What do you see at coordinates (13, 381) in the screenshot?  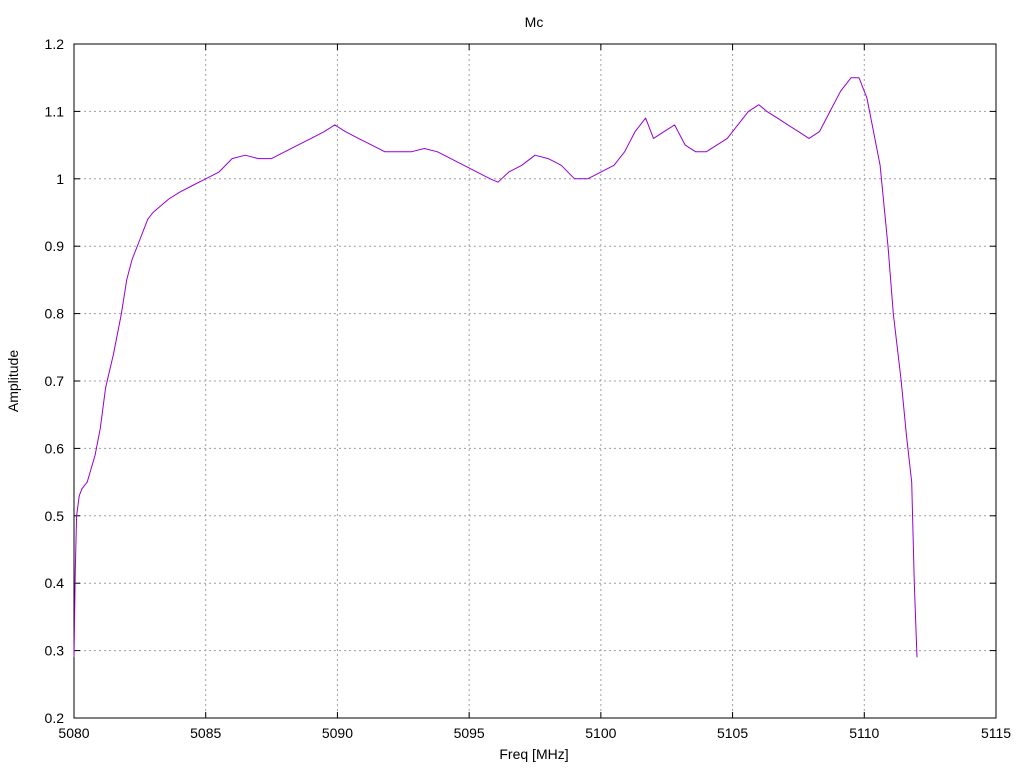 I see `y-axis-label: Amplitude` at bounding box center [13, 381].